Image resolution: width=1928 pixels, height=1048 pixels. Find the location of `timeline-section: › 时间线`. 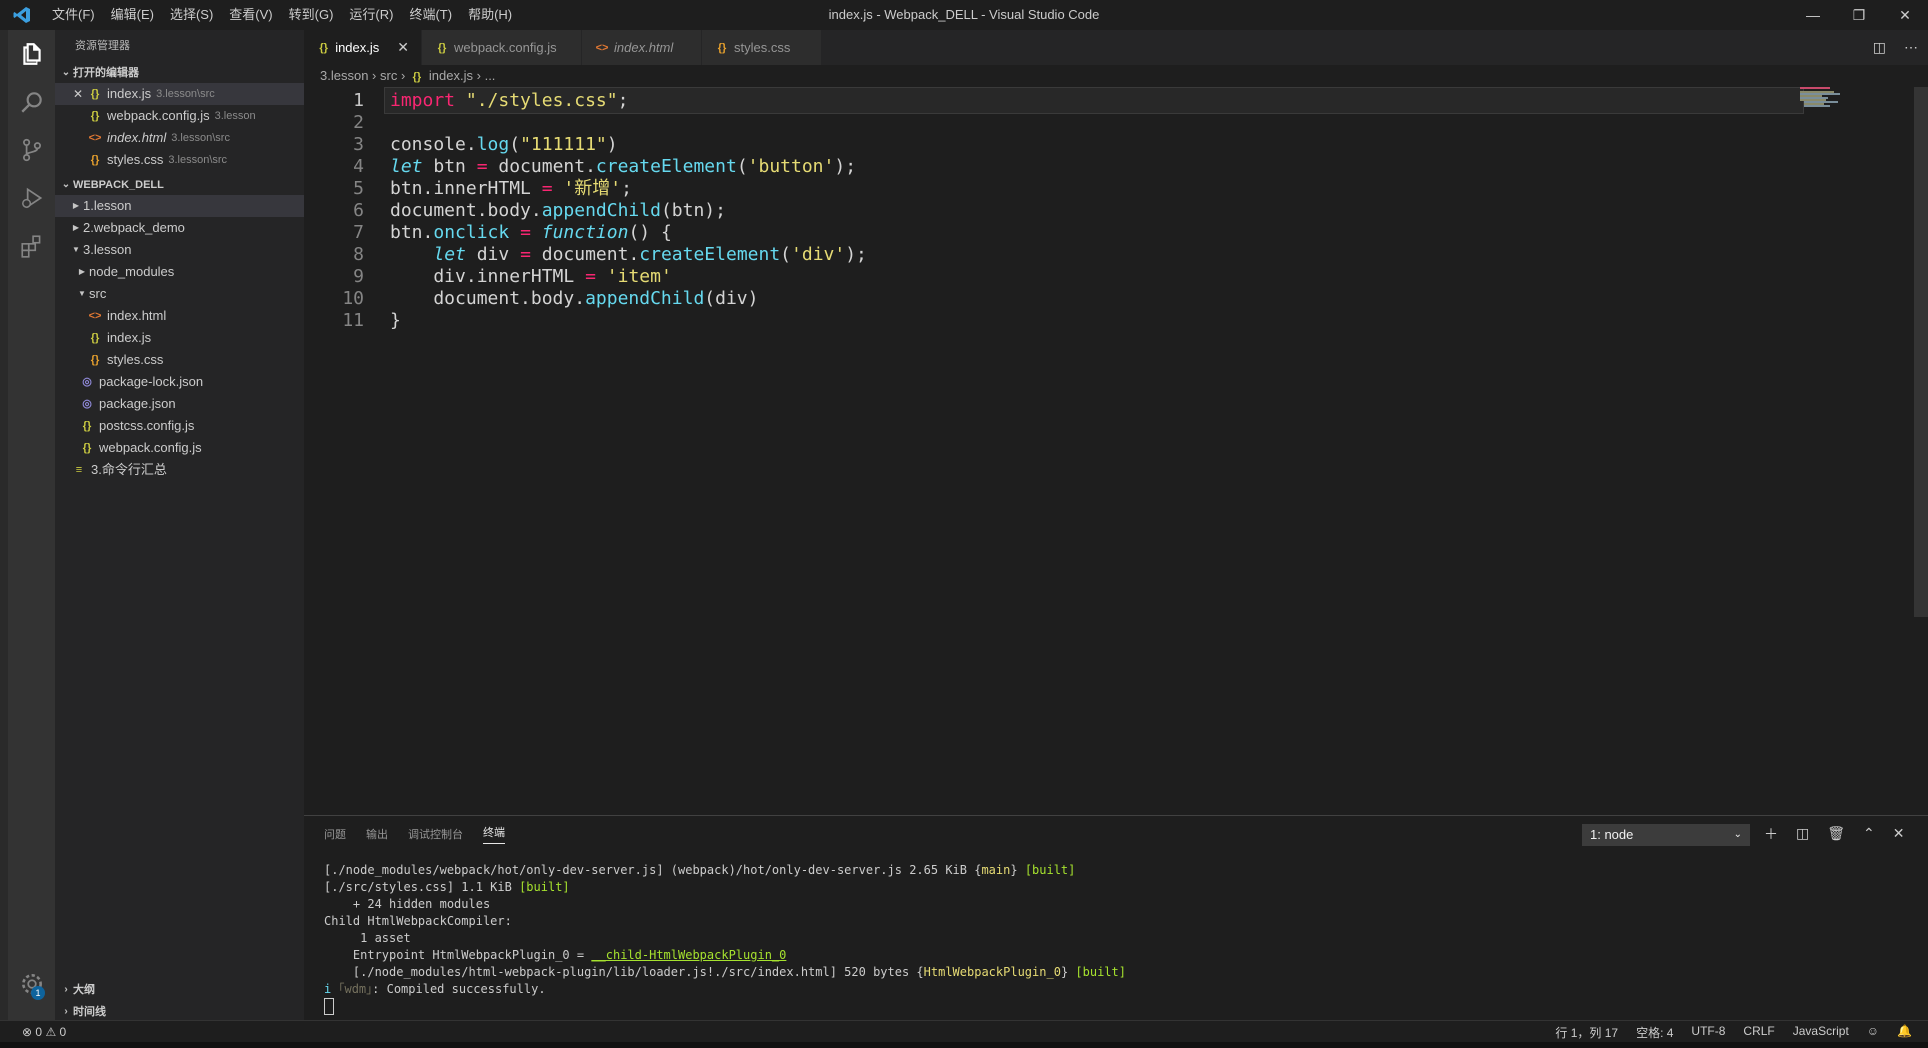

timeline-section: › 时间线 is located at coordinates (179, 1012).